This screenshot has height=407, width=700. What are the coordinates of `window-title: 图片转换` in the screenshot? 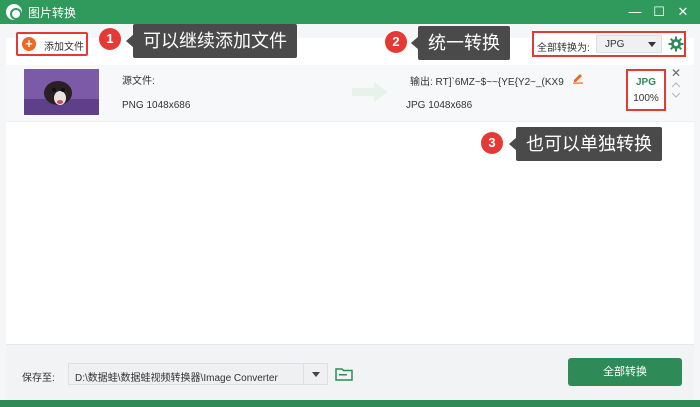 It's located at (52, 13).